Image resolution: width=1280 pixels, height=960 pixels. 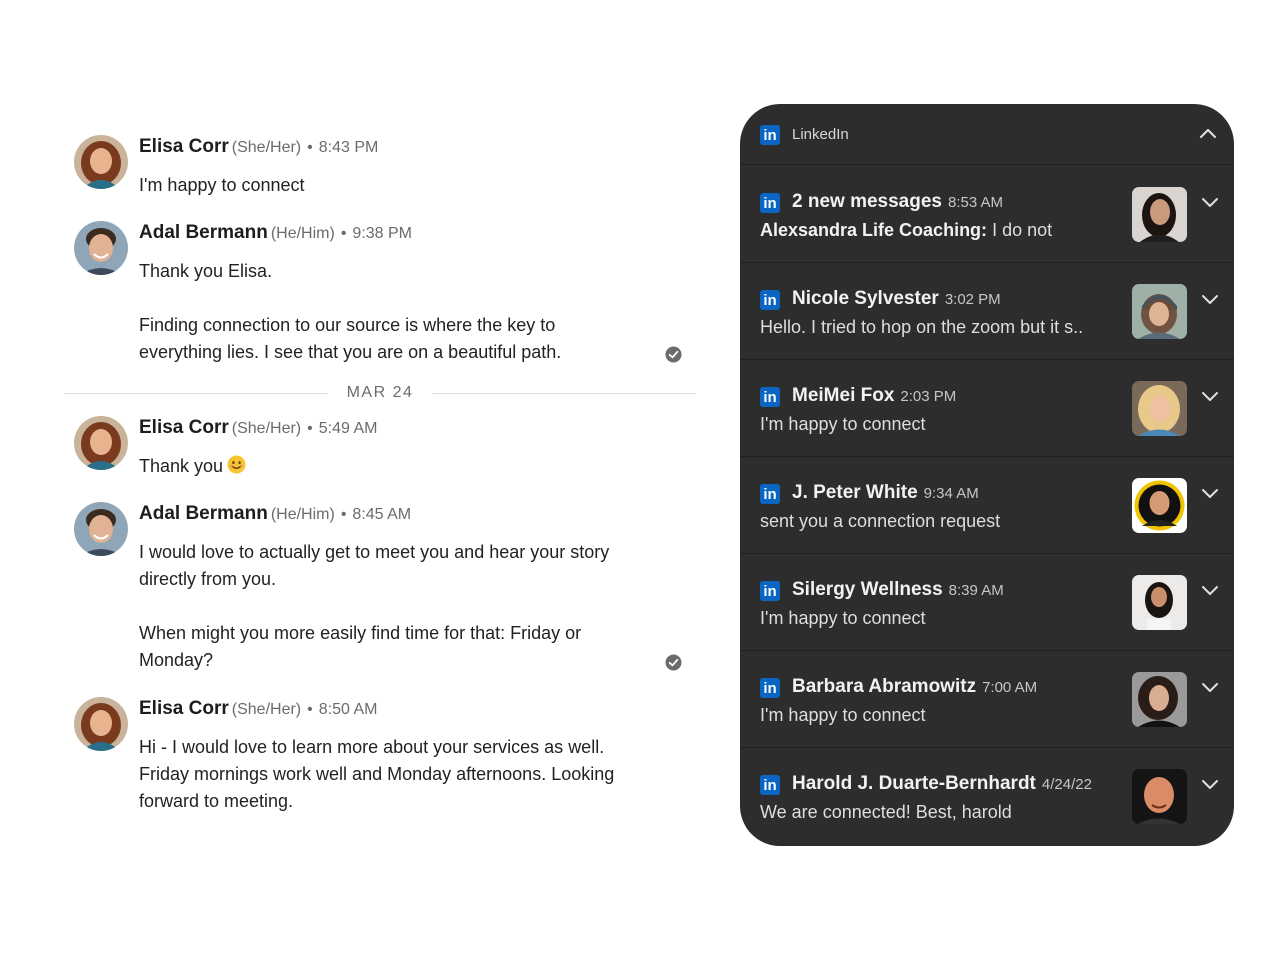 I want to click on message-text-line: Thank you, so click(x=384, y=466).